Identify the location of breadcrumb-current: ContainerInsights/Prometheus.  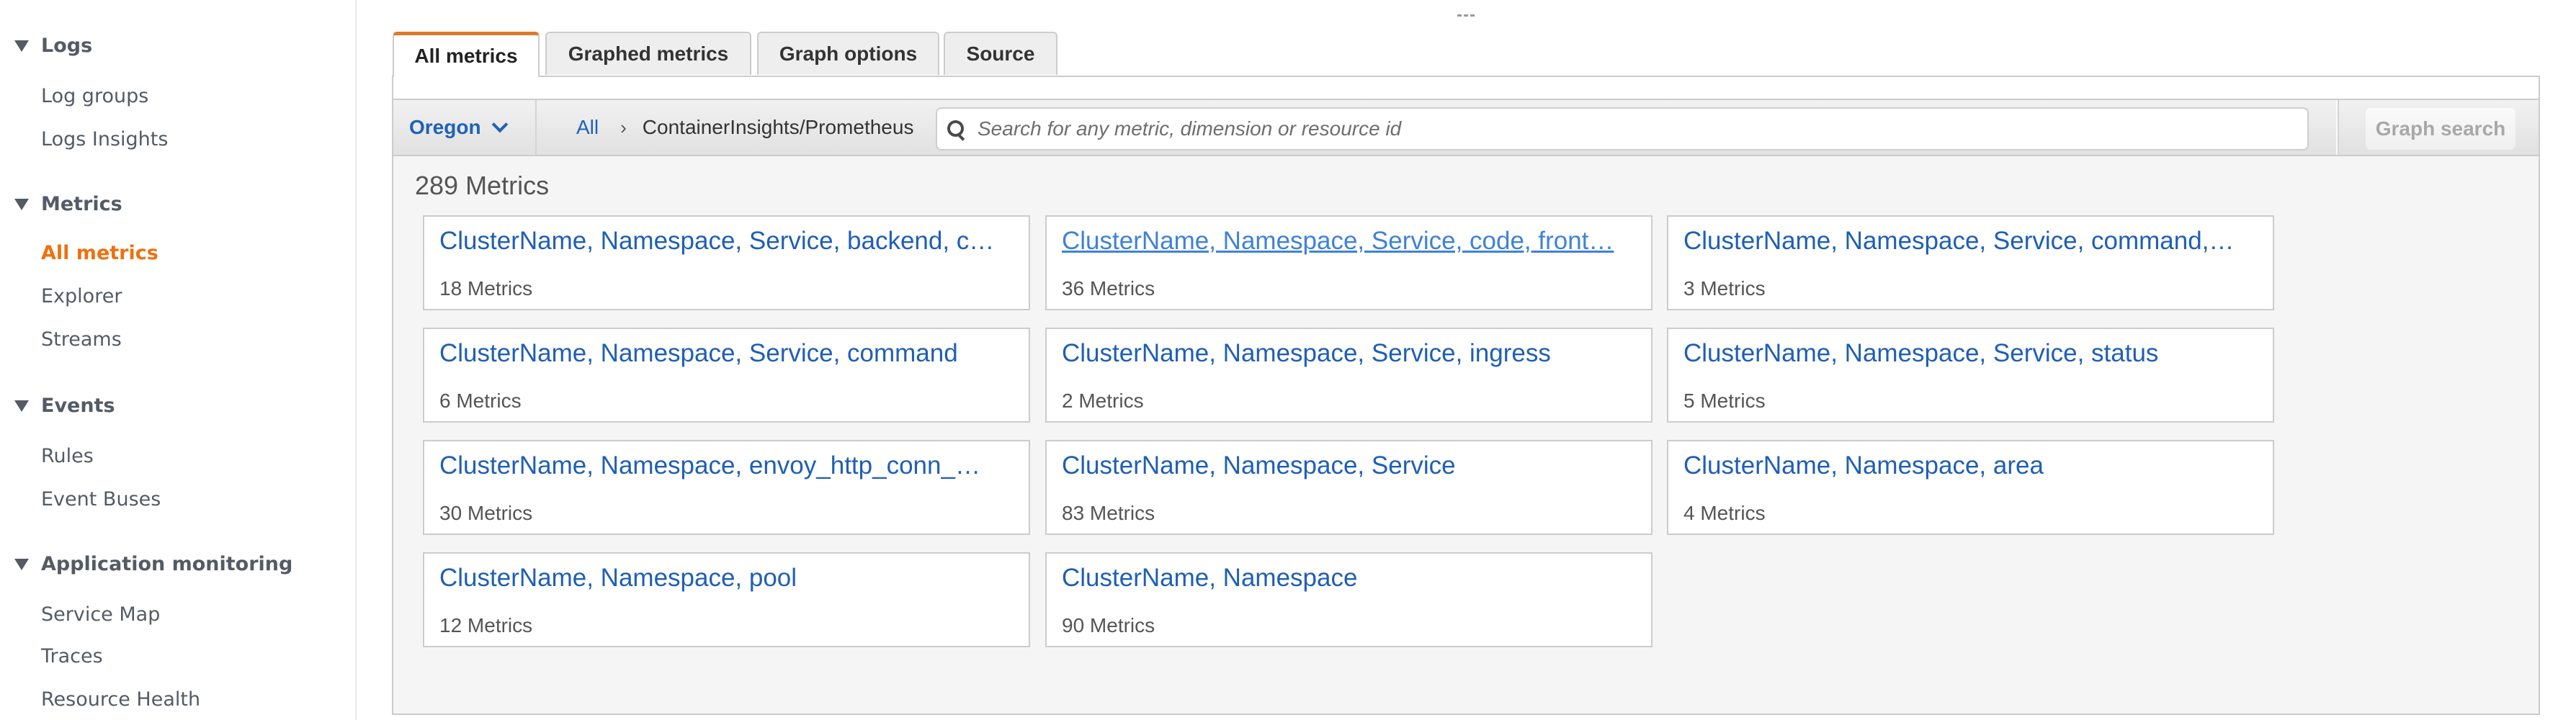
(778, 127).